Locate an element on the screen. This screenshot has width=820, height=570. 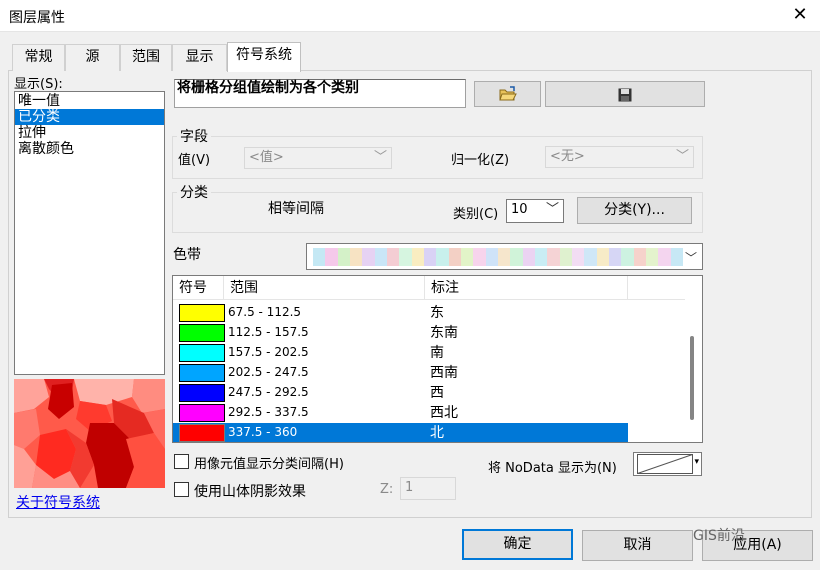
label-cell: 西南 is located at coordinates (444, 373).